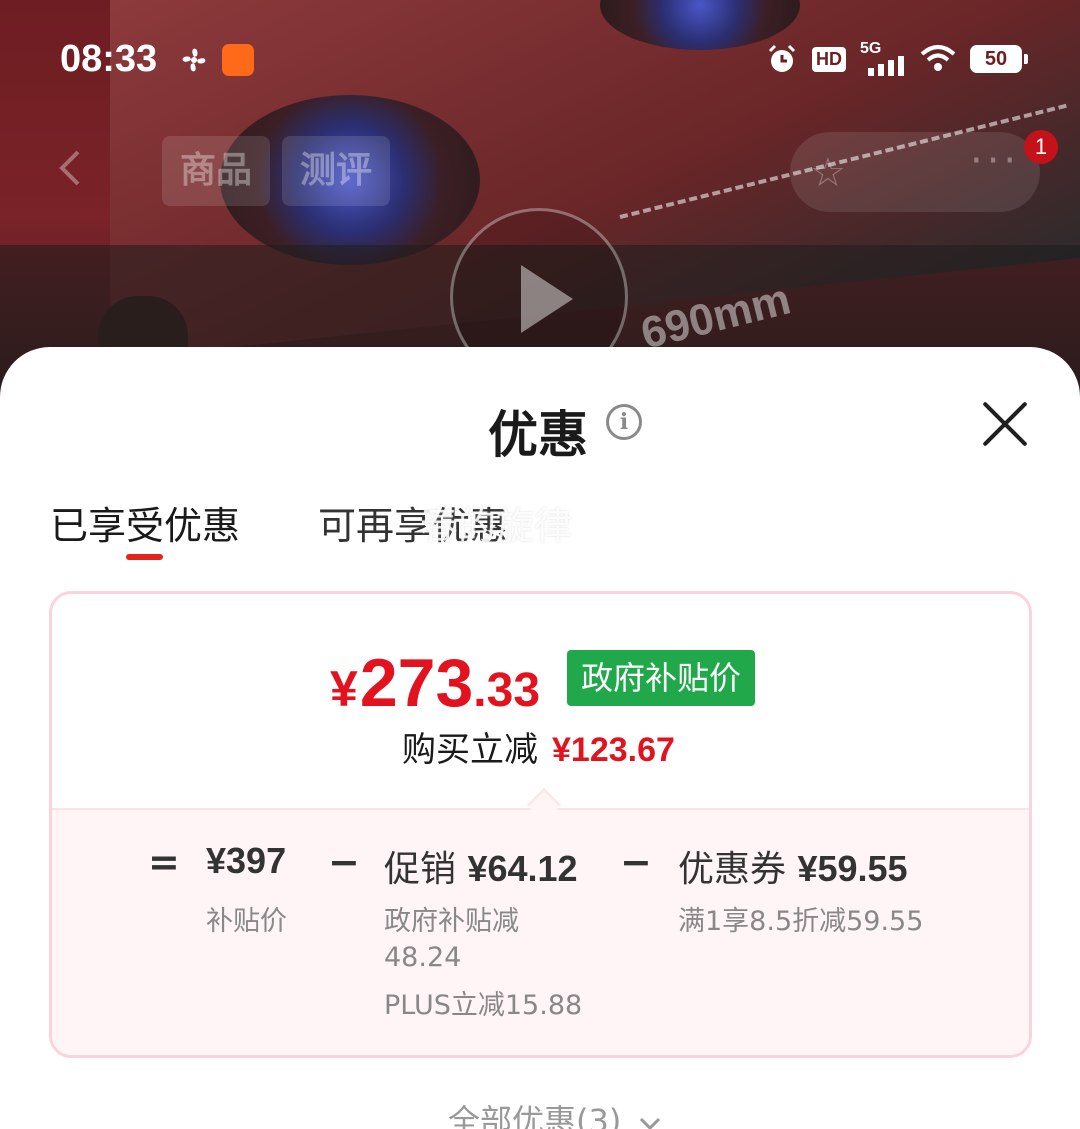 The image size is (1080, 1129). Describe the element at coordinates (336, 171) in the screenshot. I see `tab-reviews: 测评` at that location.